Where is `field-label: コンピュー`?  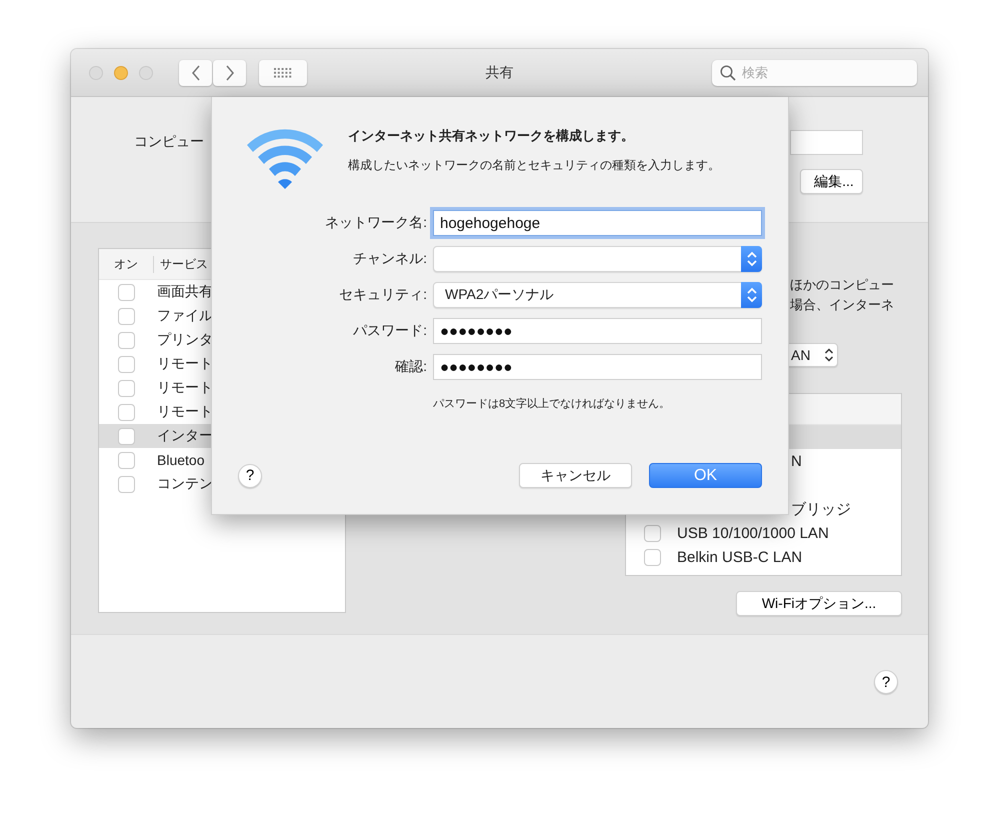 field-label: コンピュー is located at coordinates (169, 142).